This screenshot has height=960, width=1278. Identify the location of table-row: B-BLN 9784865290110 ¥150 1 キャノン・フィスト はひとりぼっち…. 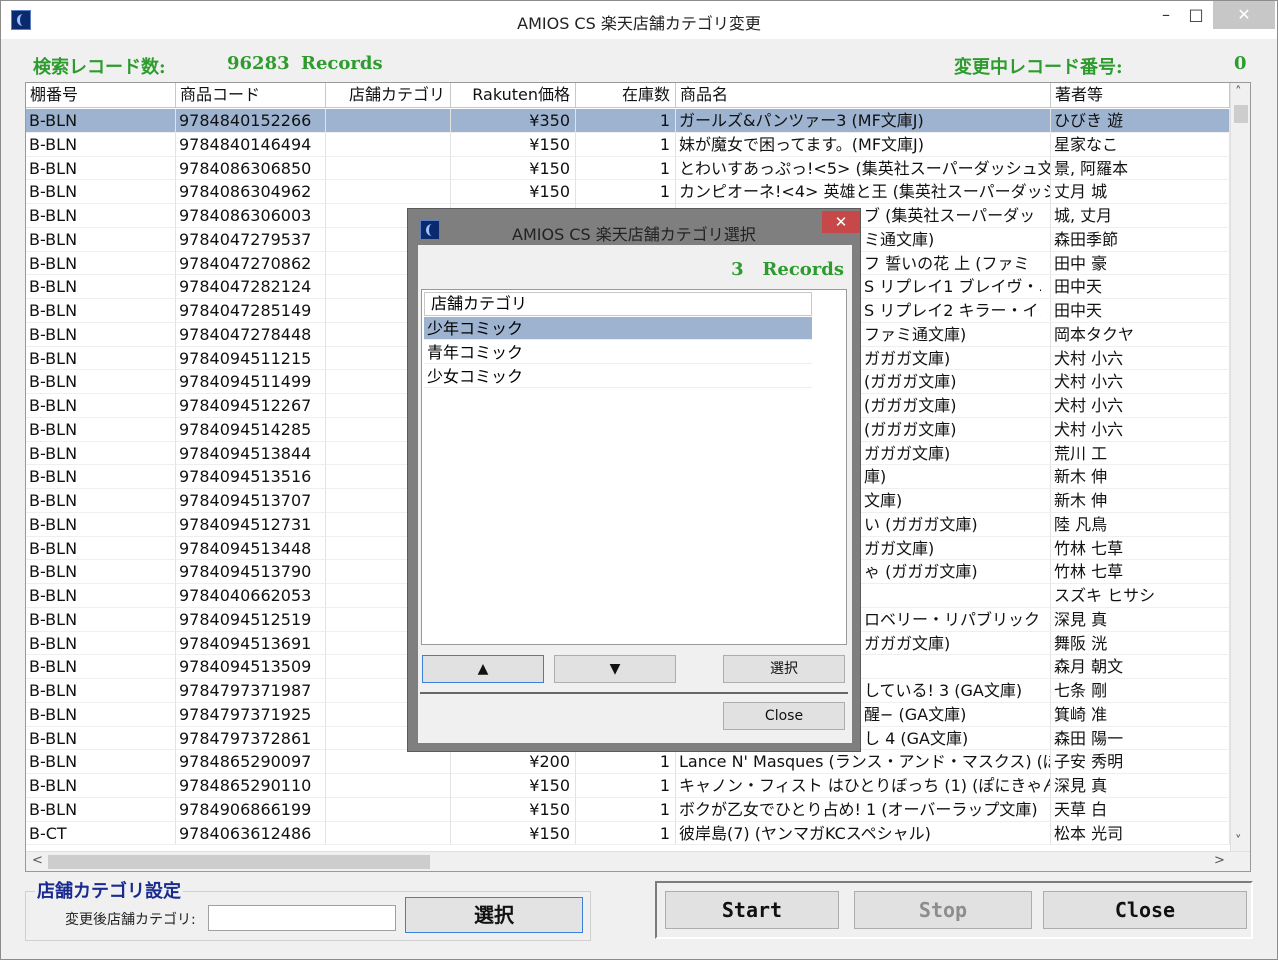
(628, 786).